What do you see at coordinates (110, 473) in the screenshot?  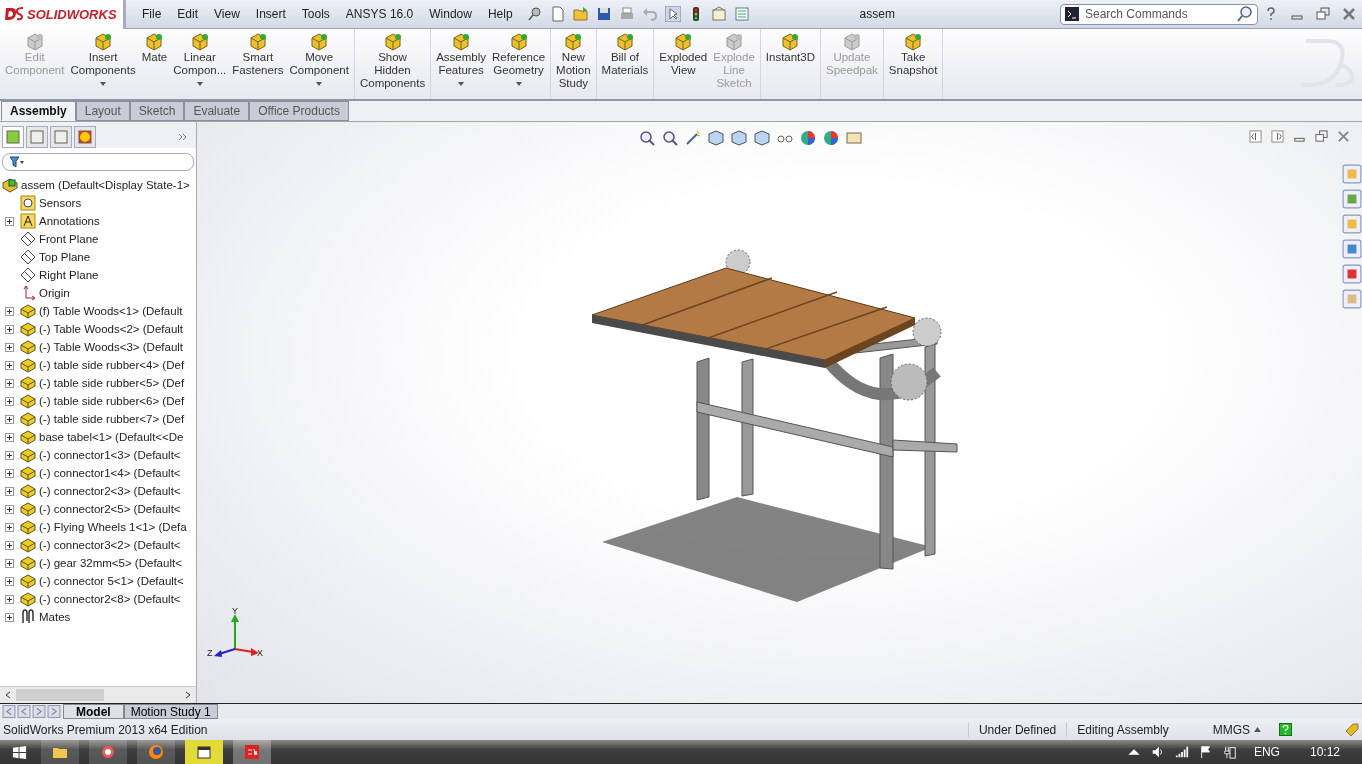 I see `tree-item: (-) connector1<4> (Default<` at bounding box center [110, 473].